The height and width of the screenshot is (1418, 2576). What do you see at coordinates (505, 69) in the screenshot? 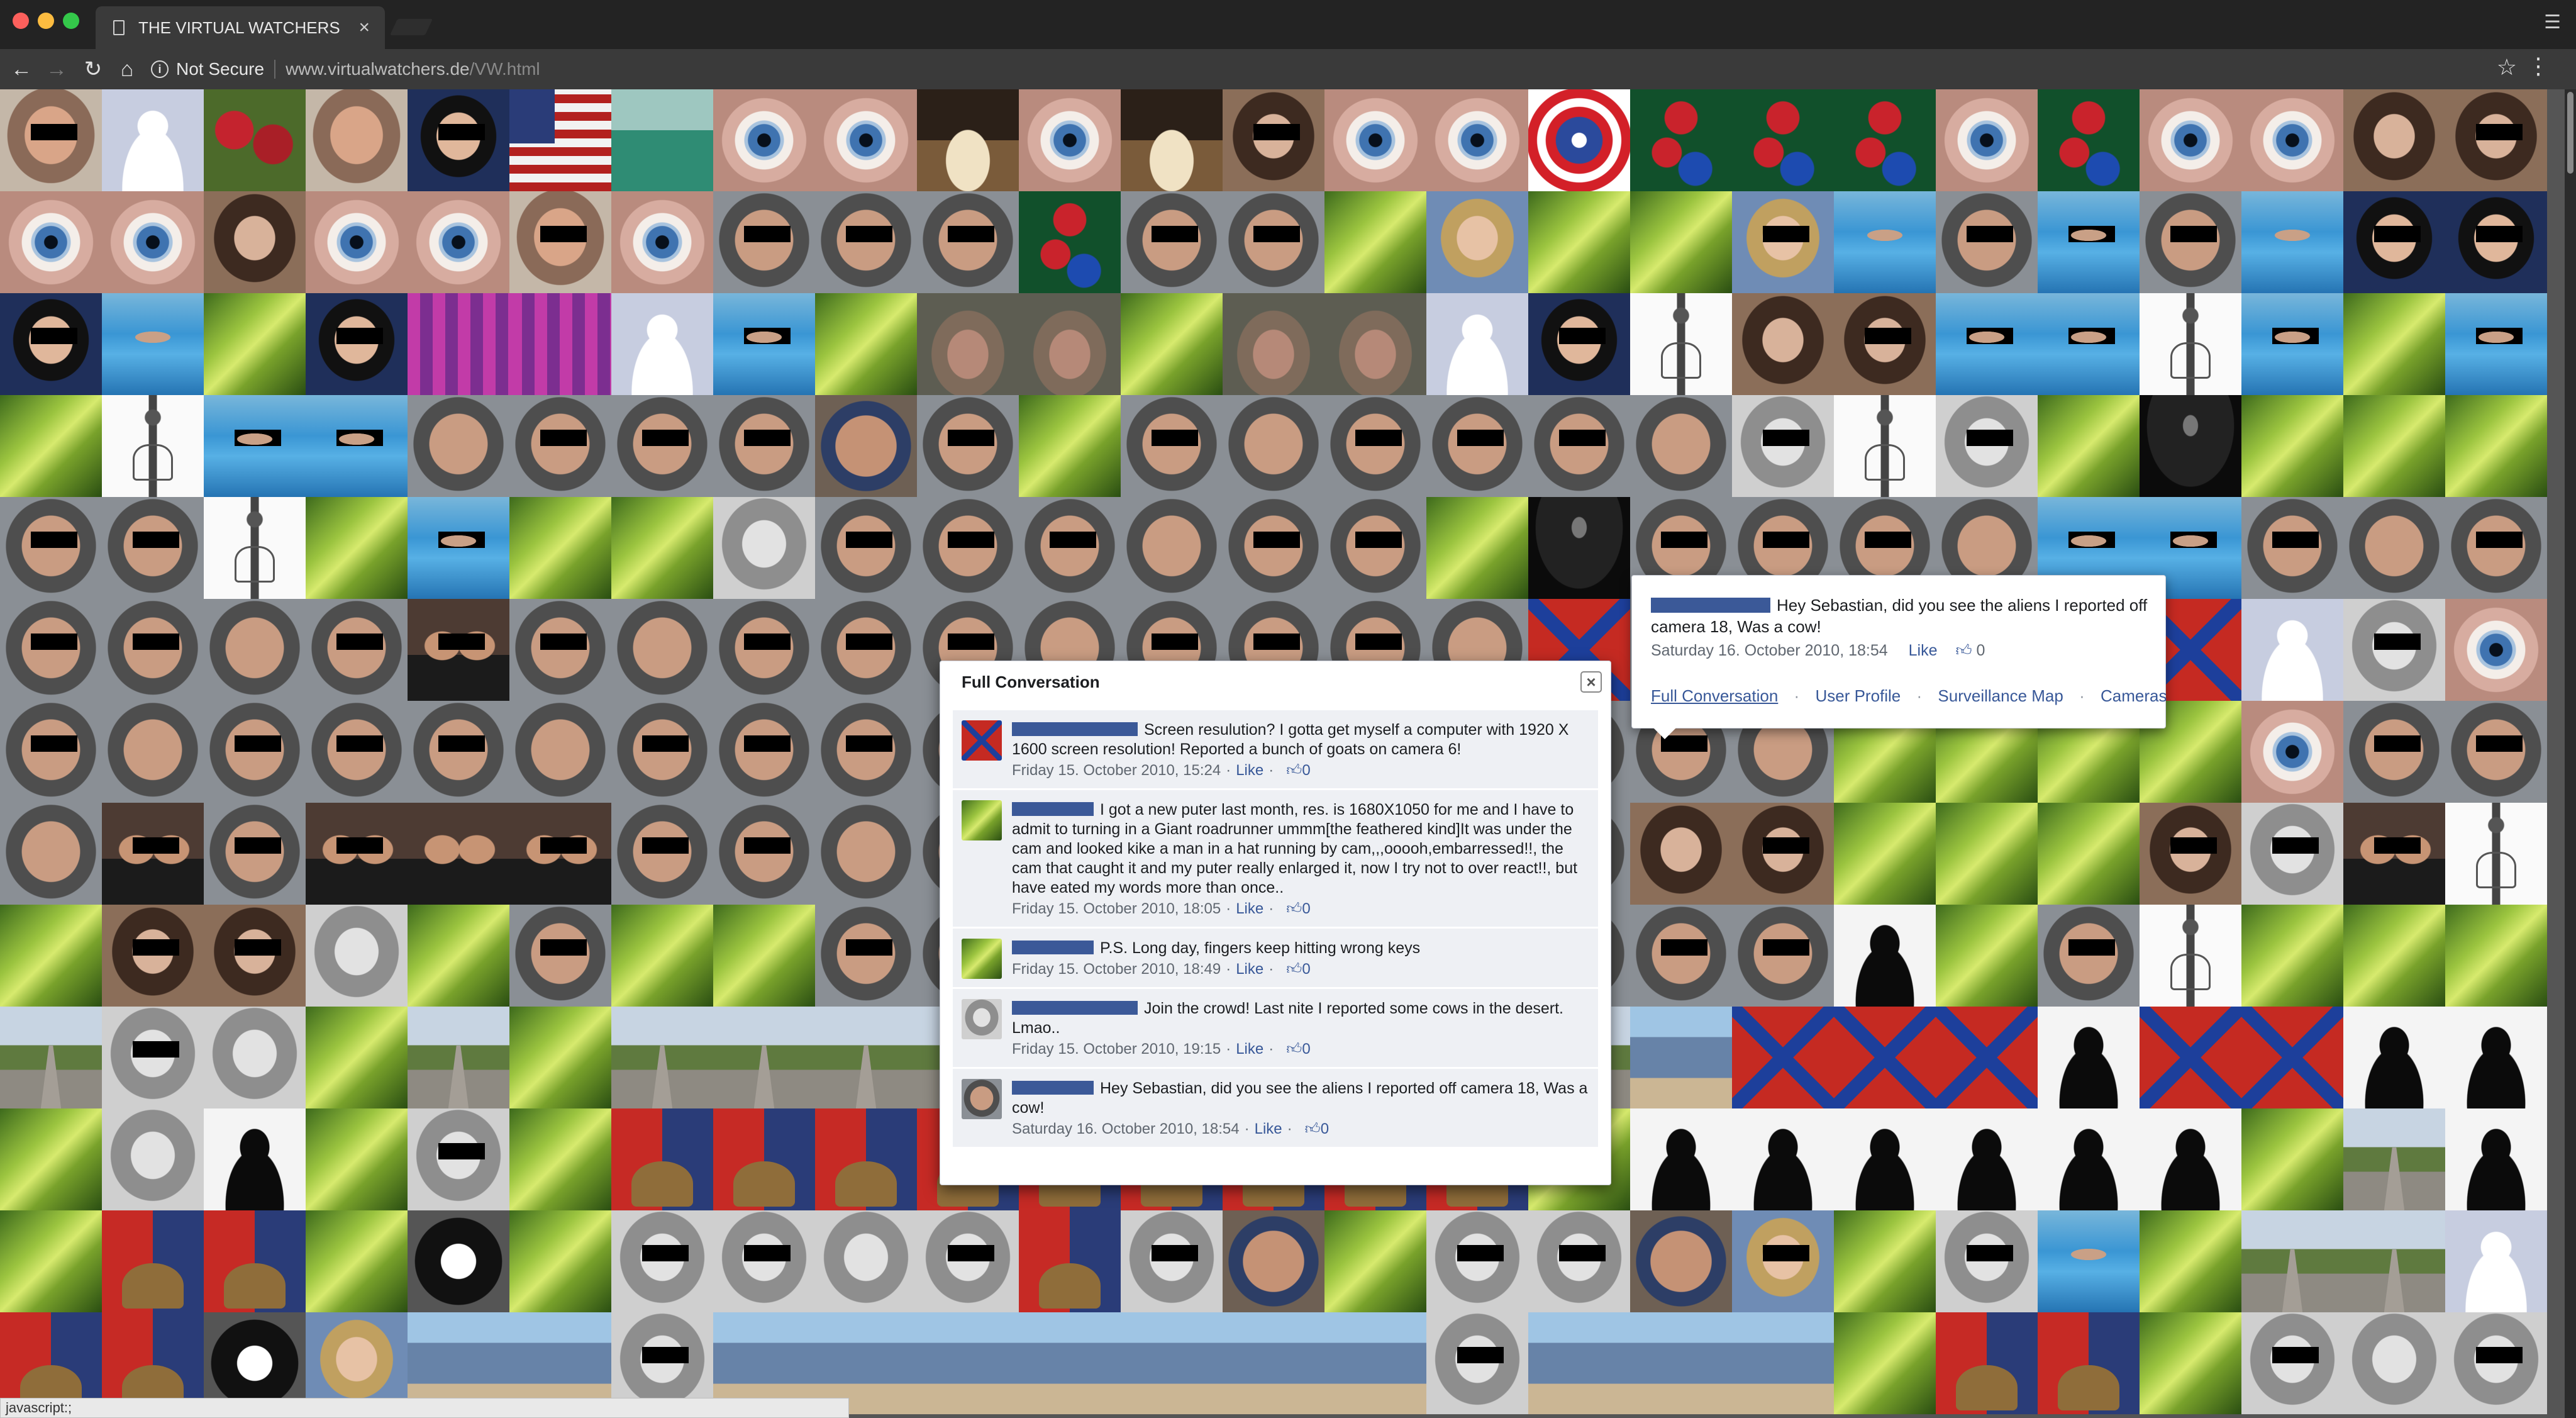
I see `url-path: /VW.html` at bounding box center [505, 69].